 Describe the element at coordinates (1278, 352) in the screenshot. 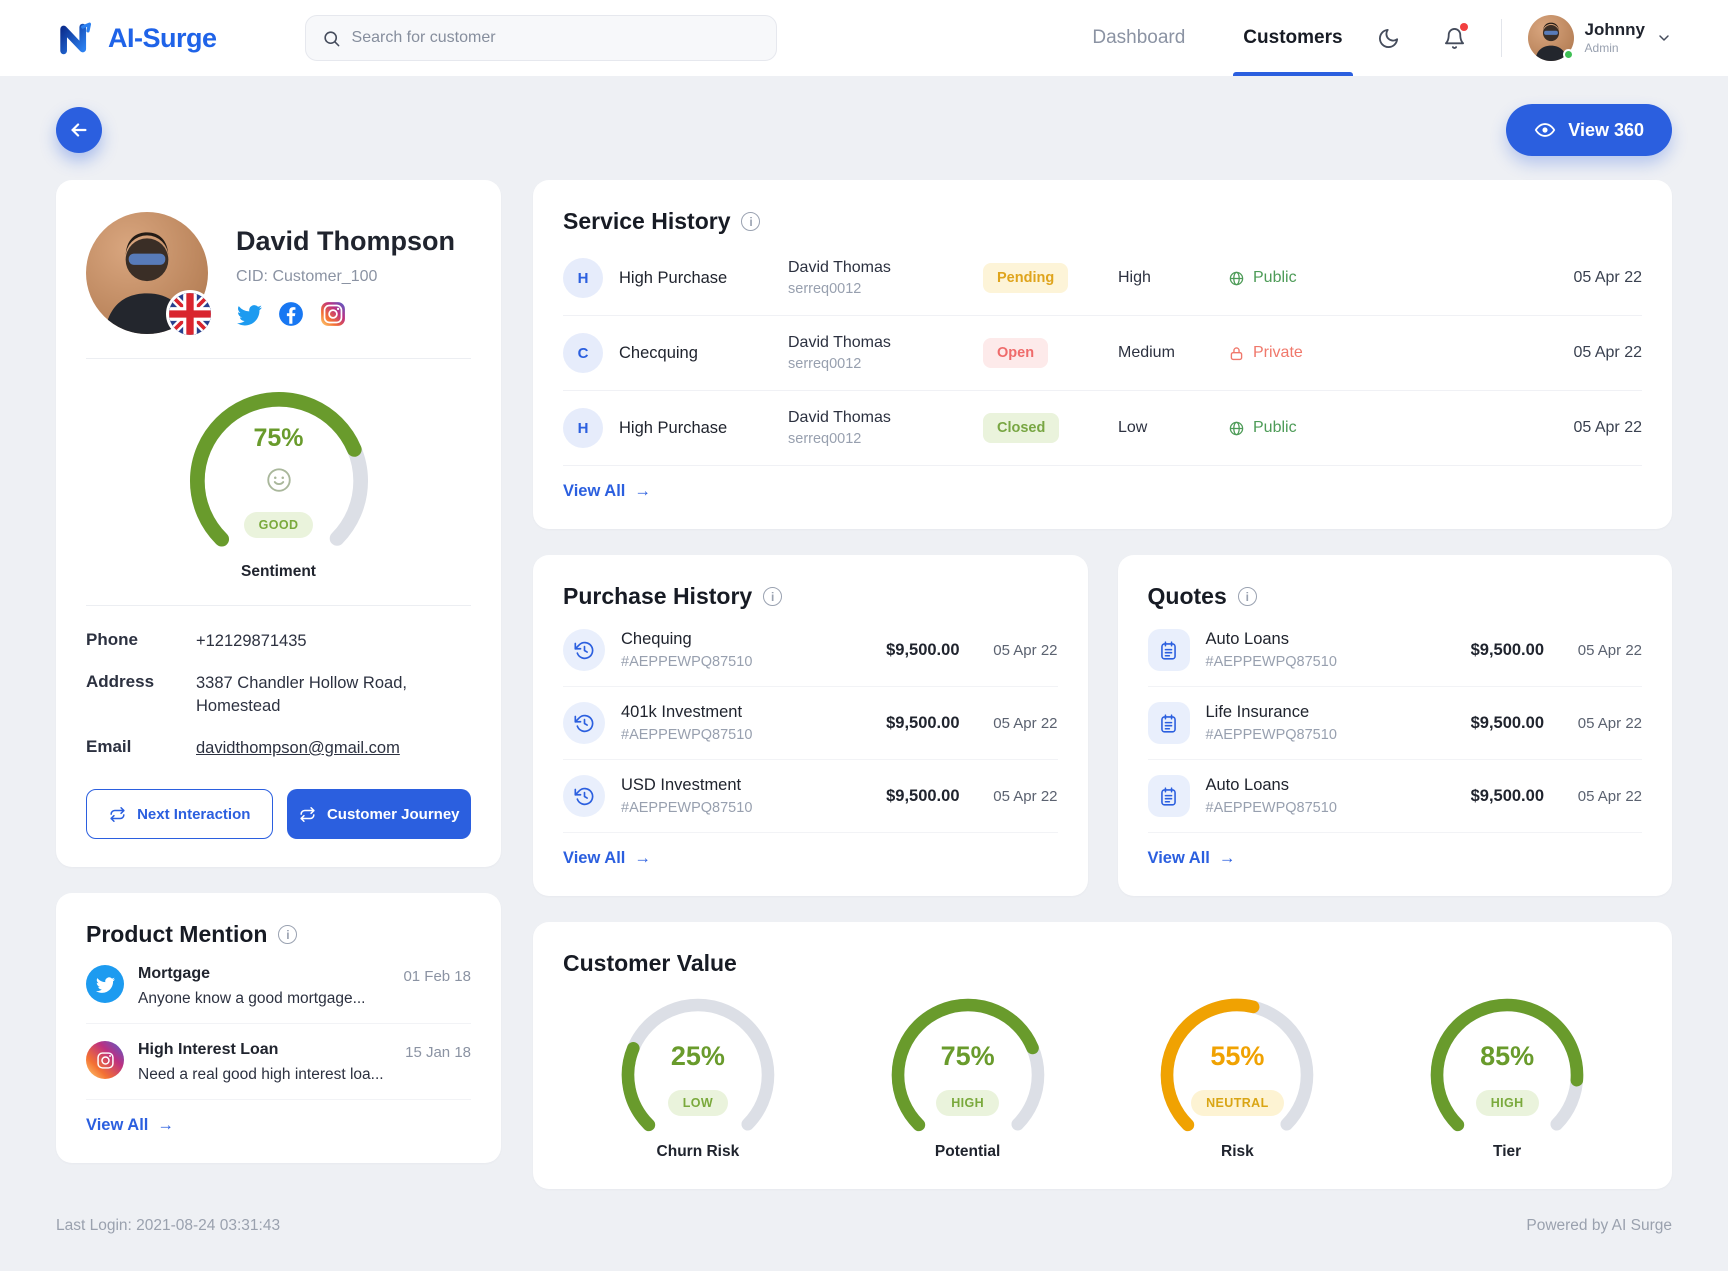

I see `visibility-label: Private` at that location.